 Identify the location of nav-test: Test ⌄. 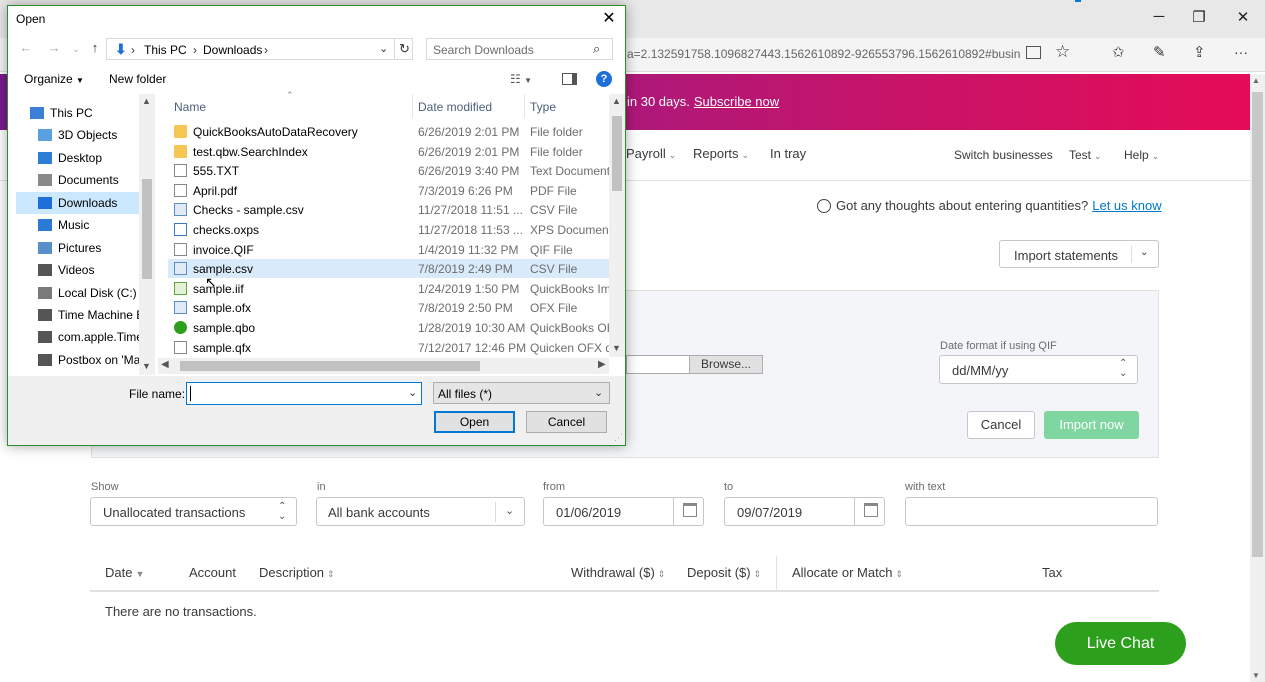
(1085, 155).